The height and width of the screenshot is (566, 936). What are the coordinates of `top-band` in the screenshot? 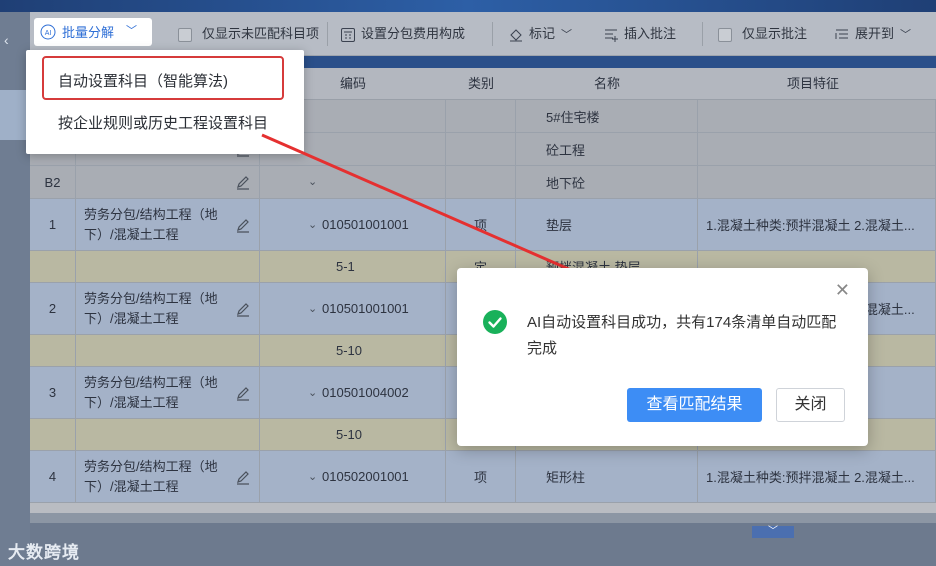 It's located at (468, 6).